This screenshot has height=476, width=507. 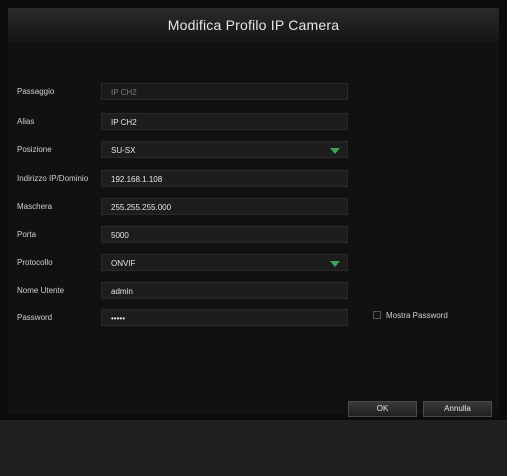 I want to click on dialog-titlebar: Modifica Profilo IP Camera, so click(x=253, y=25).